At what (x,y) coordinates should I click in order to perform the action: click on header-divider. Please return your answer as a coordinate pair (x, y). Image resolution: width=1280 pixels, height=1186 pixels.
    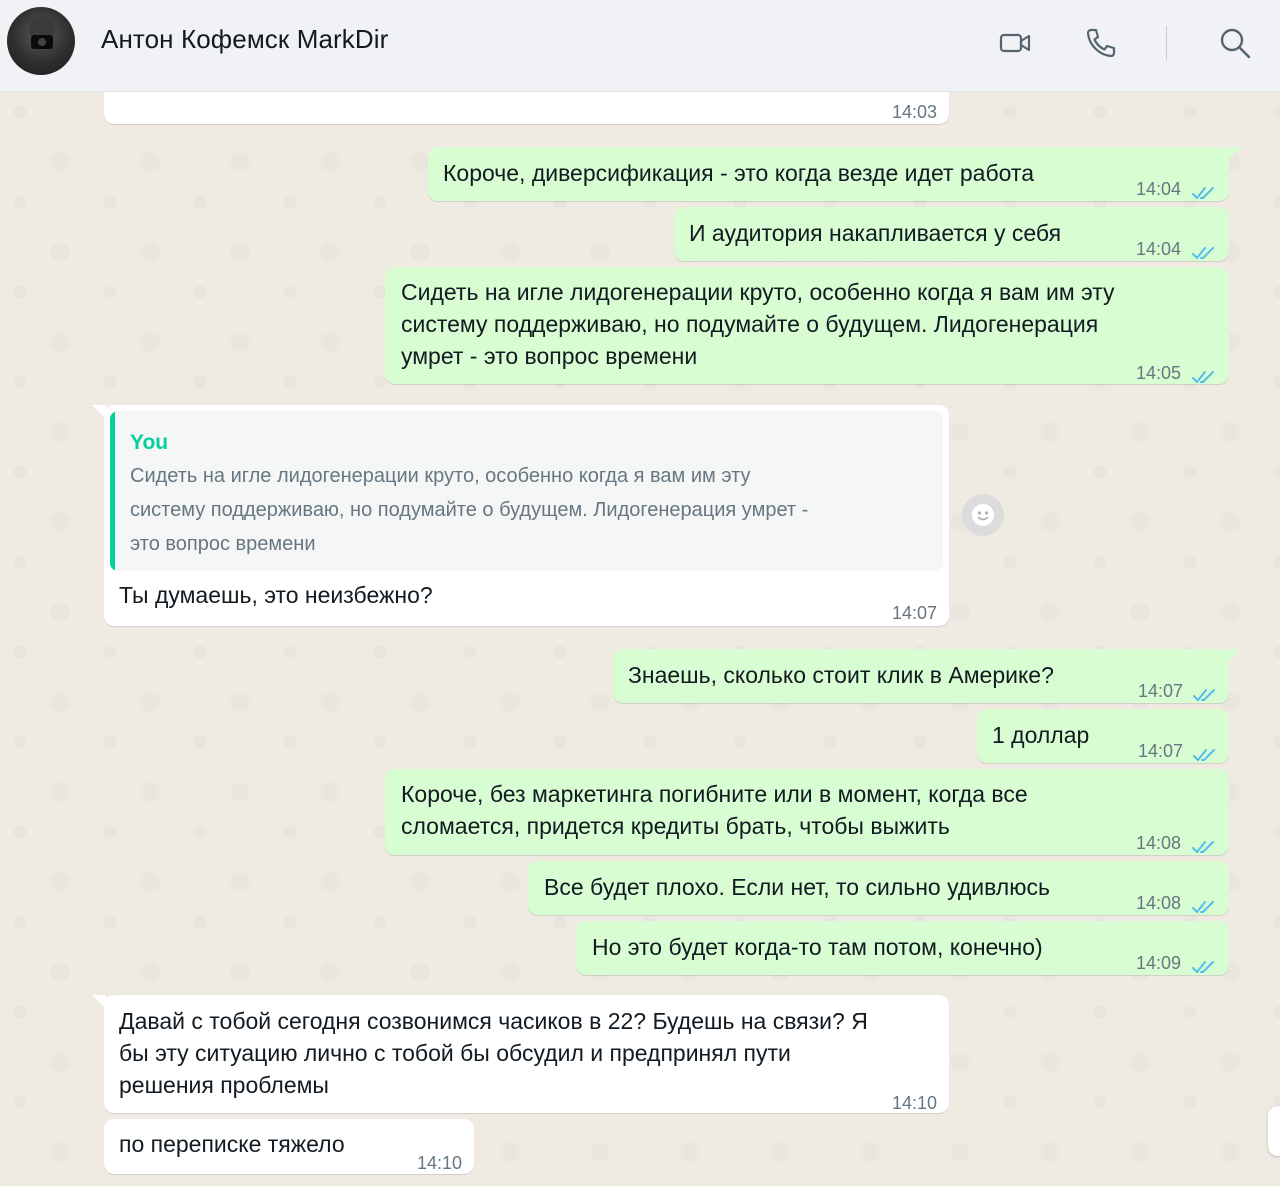
    Looking at the image, I should click on (1166, 43).